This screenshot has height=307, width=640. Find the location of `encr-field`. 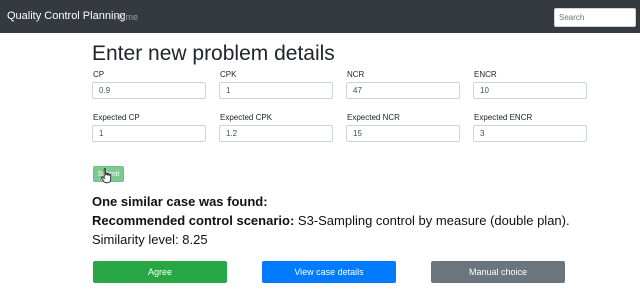

encr-field is located at coordinates (530, 90).